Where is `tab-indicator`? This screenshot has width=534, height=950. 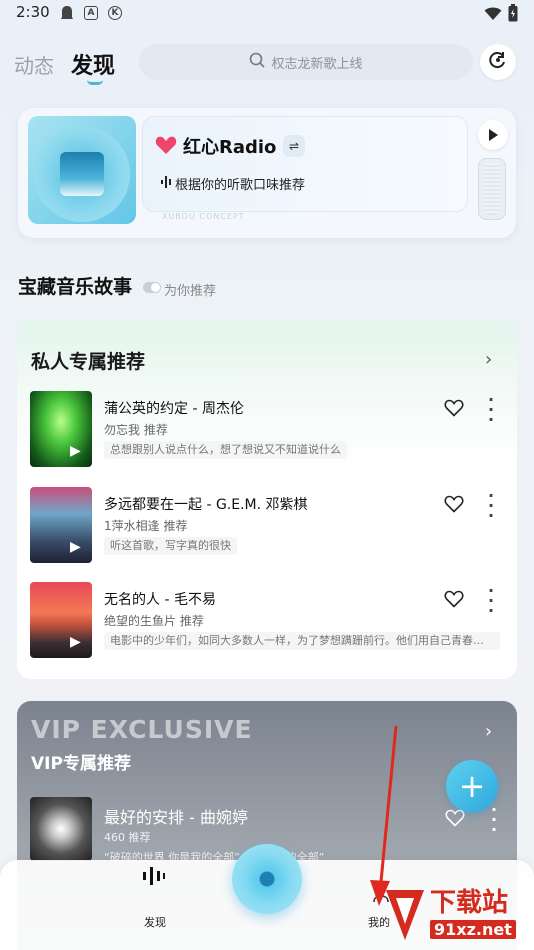
tab-indicator is located at coordinates (95, 82).